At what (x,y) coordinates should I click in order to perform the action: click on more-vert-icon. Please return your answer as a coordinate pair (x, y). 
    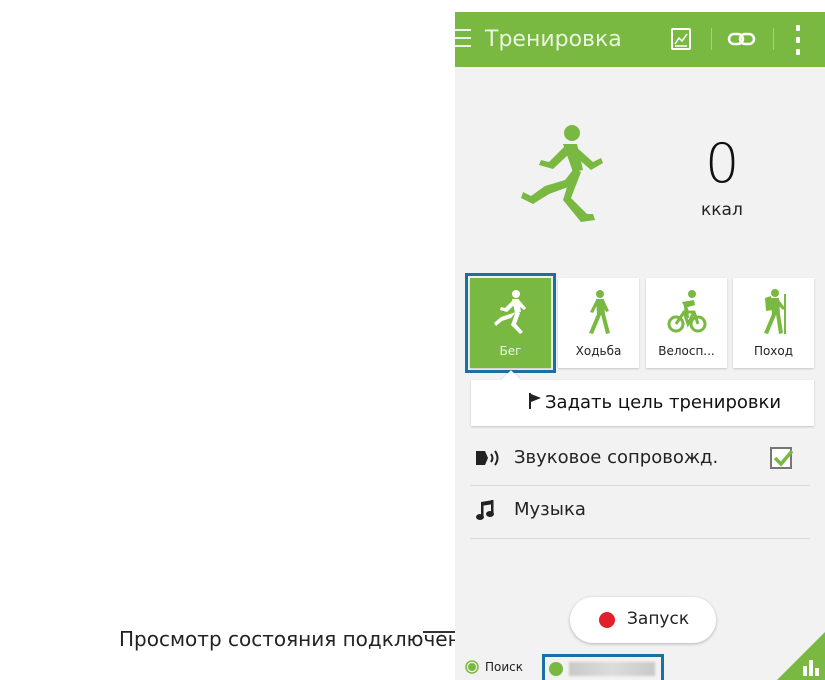
    Looking at the image, I should click on (798, 40).